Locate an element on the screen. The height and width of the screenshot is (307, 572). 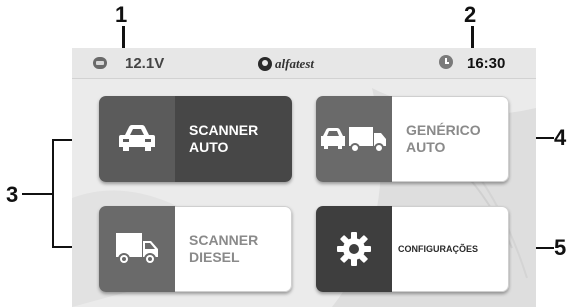
clock-icon is located at coordinates (446, 62).